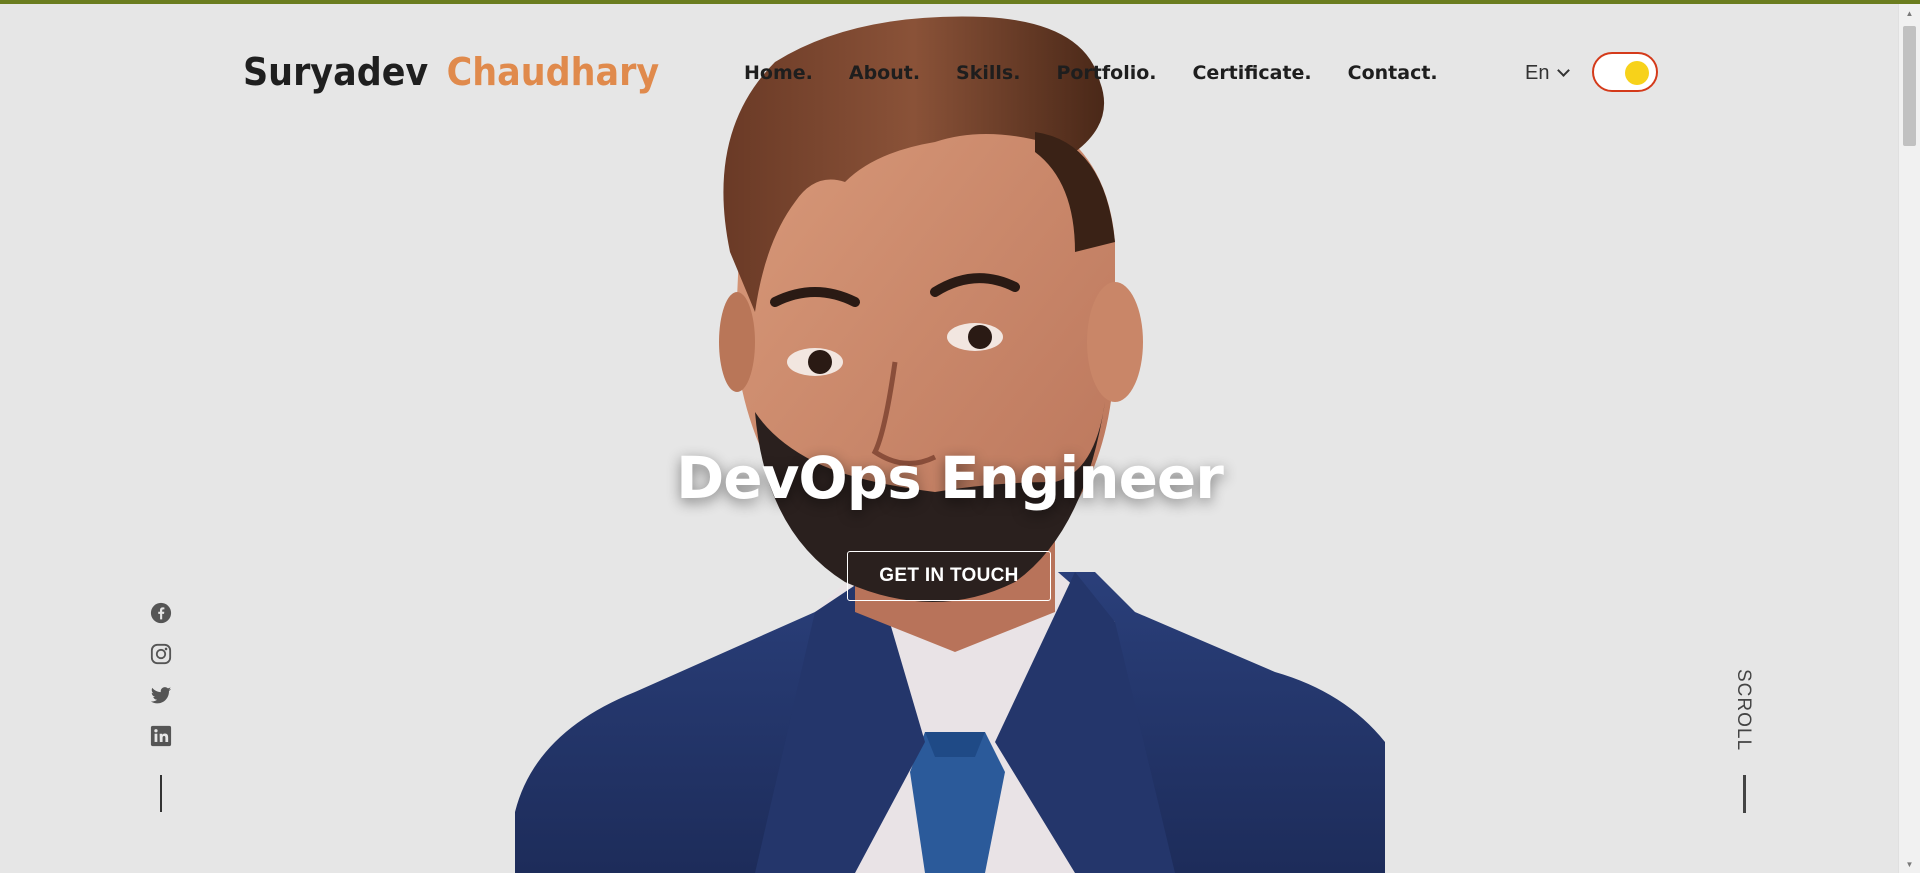 This screenshot has width=1920, height=873. What do you see at coordinates (161, 654) in the screenshot?
I see `instagram-icon` at bounding box center [161, 654].